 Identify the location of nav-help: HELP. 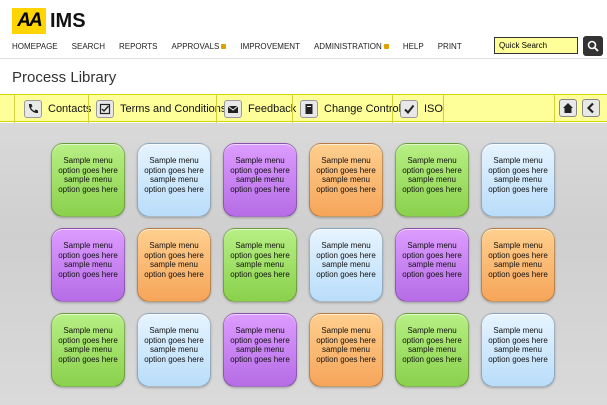
(413, 46).